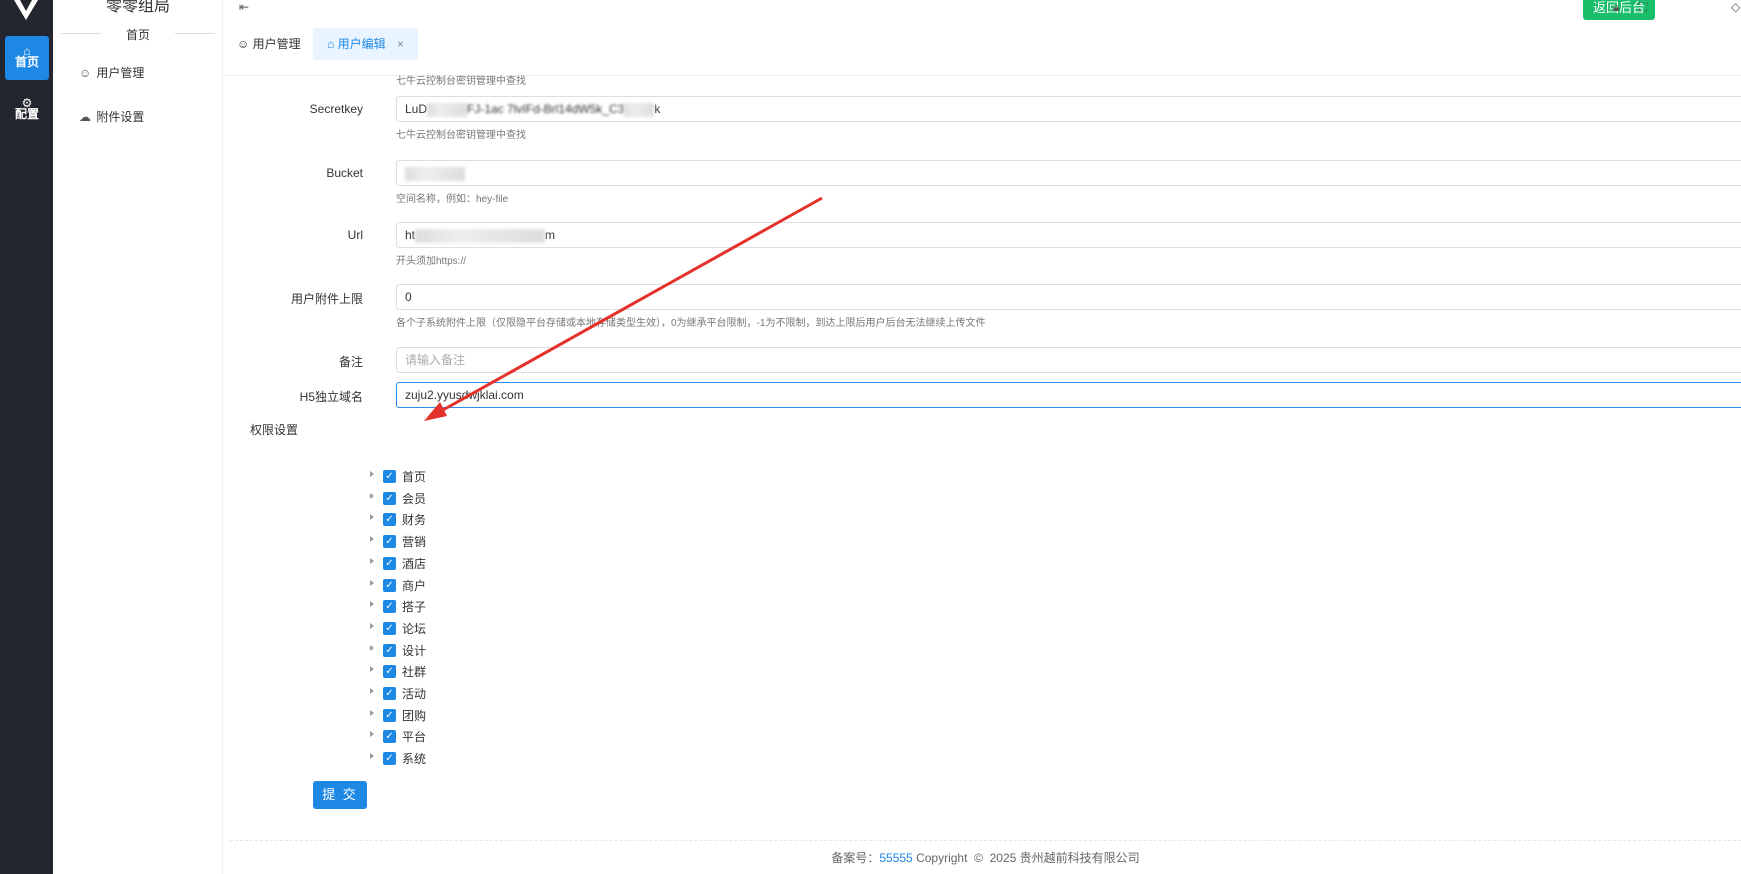  I want to click on permission-node: ✓ 搭子, so click(410, 607).